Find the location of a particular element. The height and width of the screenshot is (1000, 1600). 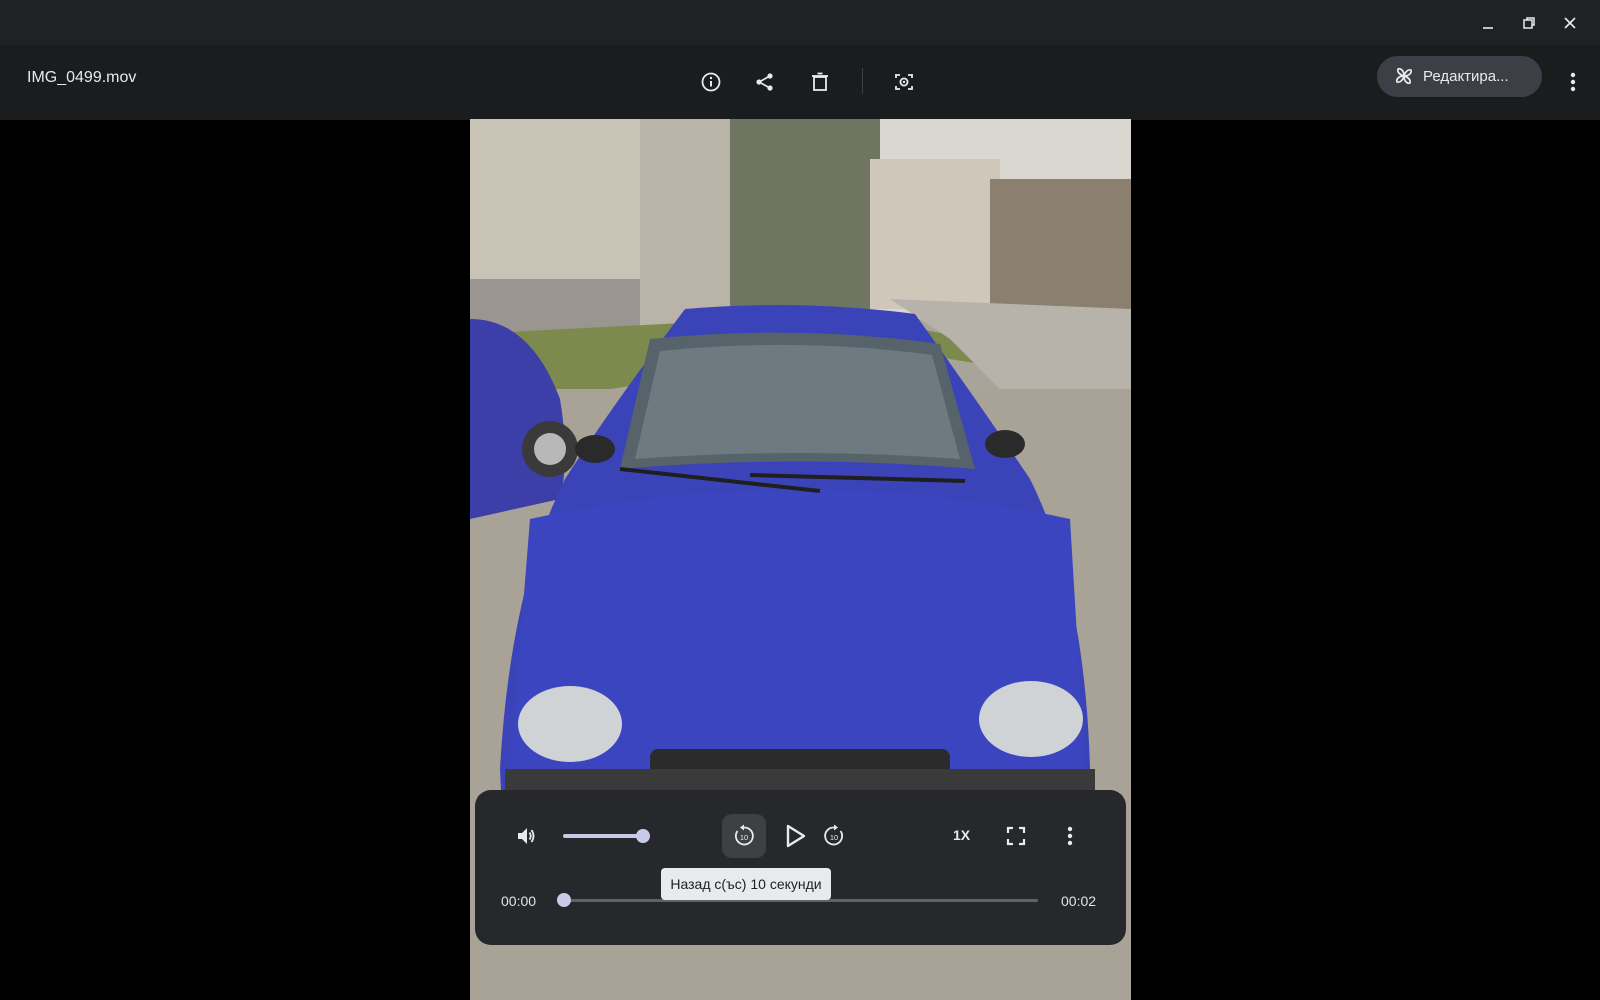

total-duration: 00:02 is located at coordinates (1079, 901).